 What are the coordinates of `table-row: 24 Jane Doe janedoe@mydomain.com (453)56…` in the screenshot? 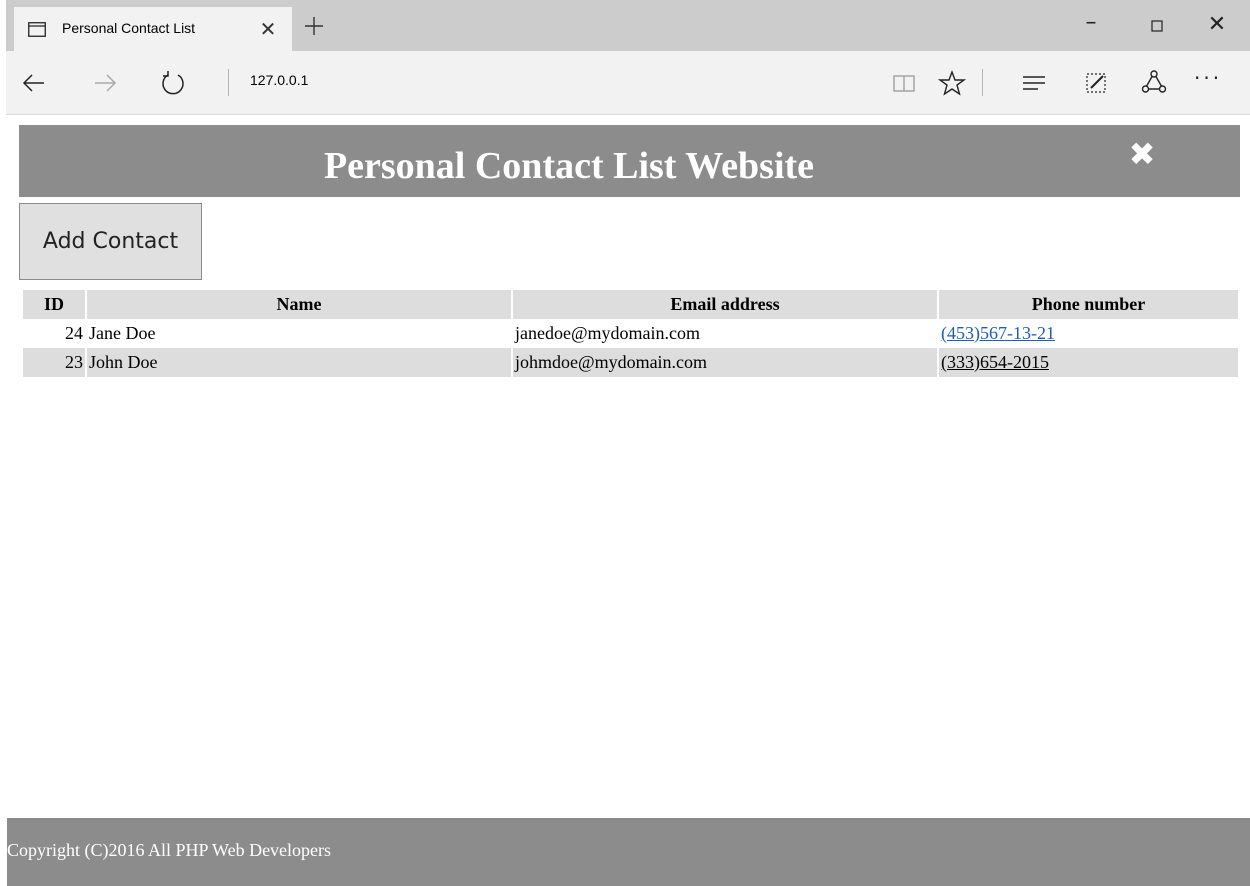 It's located at (630, 333).